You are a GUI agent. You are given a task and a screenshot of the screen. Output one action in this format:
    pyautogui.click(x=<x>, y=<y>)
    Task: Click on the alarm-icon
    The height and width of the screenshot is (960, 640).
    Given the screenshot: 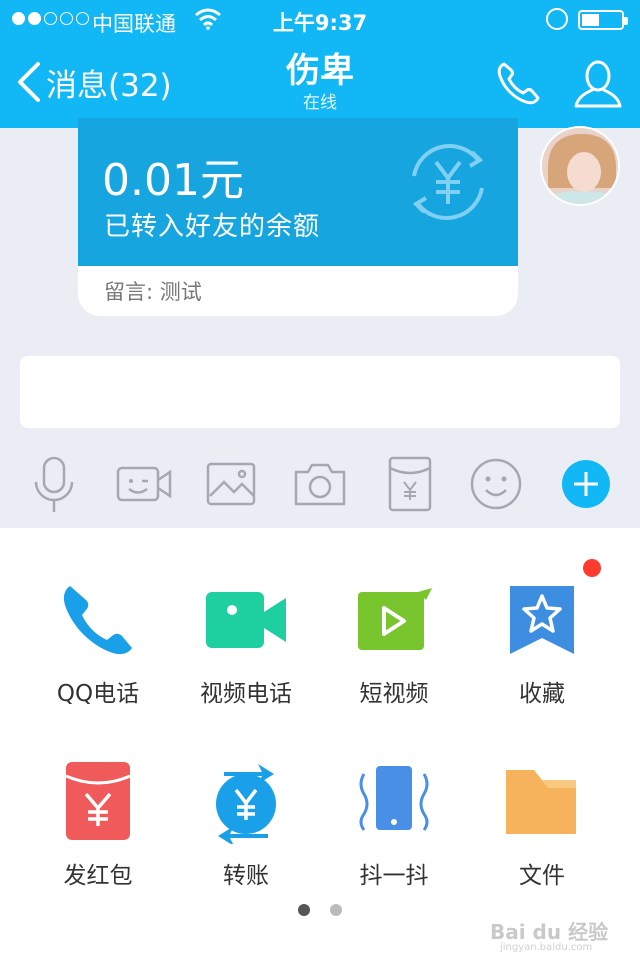 What is the action you would take?
    pyautogui.click(x=557, y=19)
    